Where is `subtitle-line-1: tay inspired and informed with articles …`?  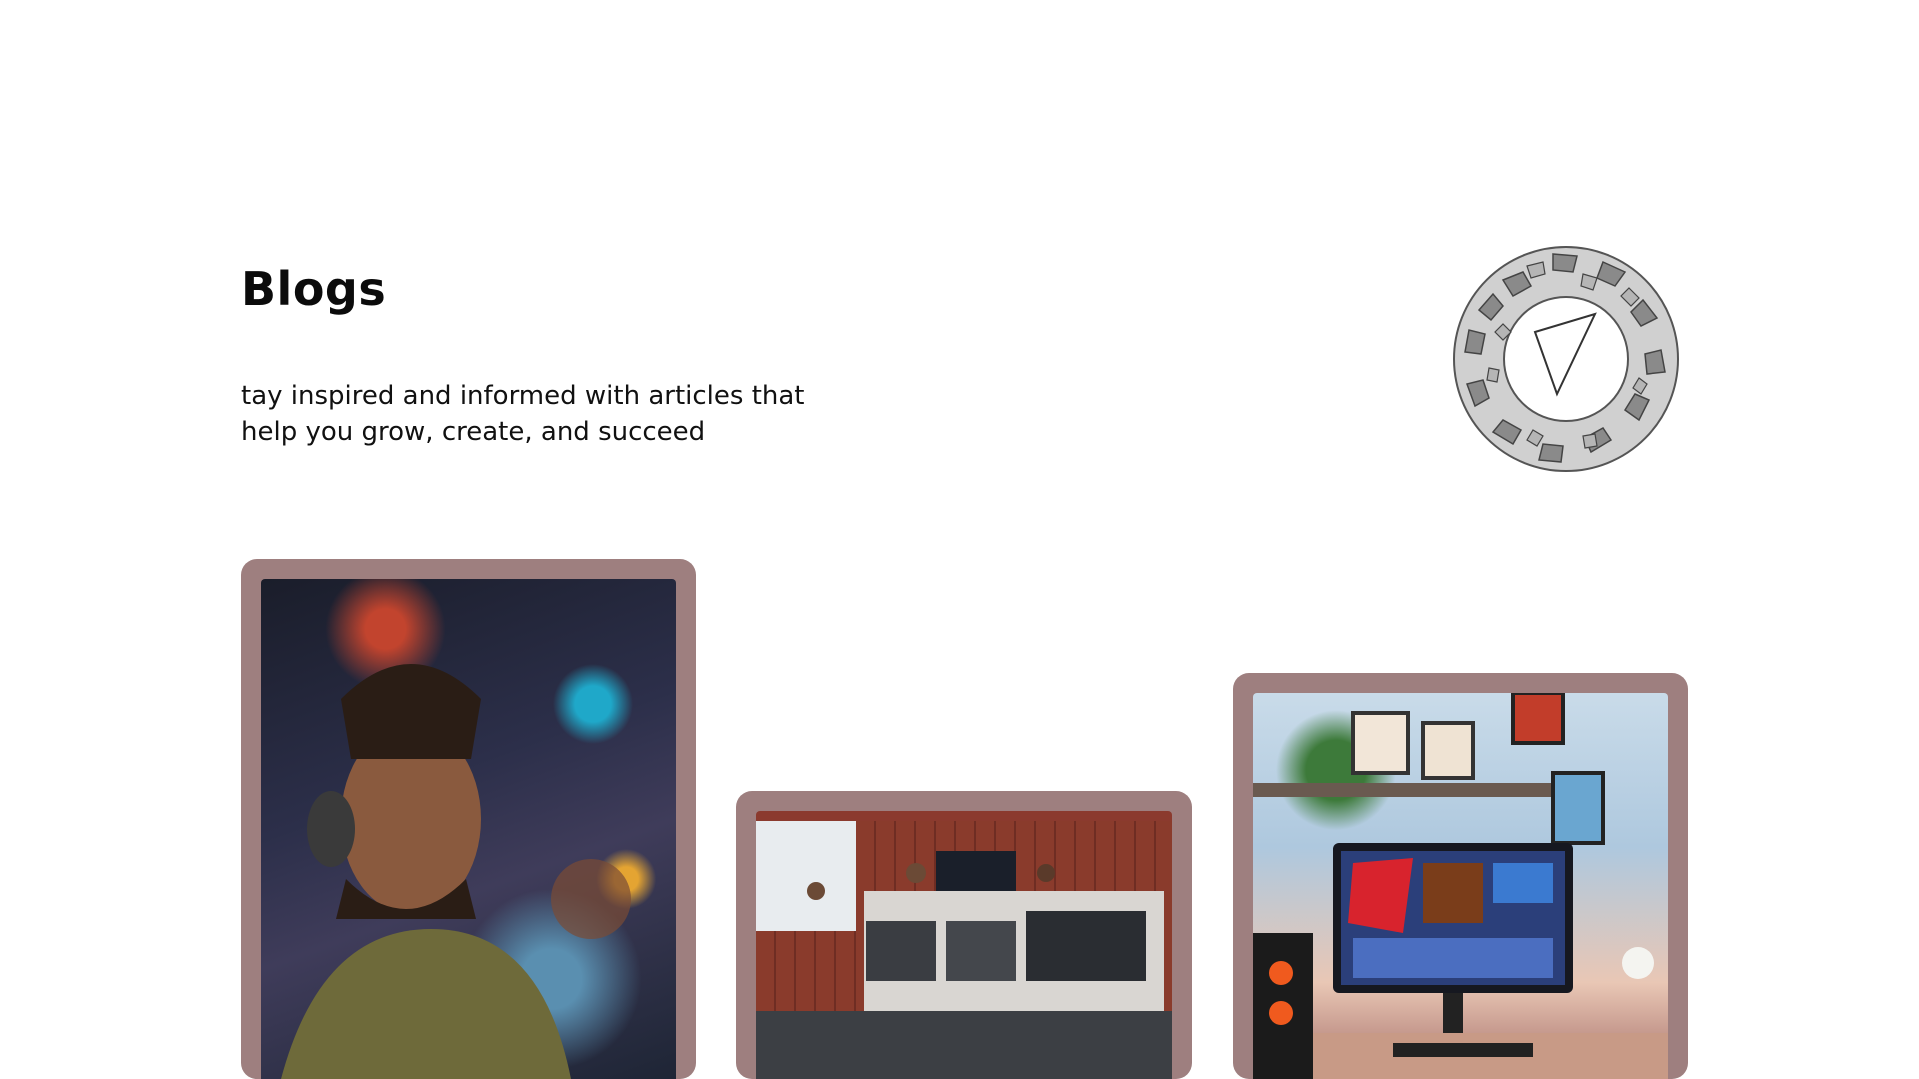 subtitle-line-1: tay inspired and informed with articles … is located at coordinates (523, 396).